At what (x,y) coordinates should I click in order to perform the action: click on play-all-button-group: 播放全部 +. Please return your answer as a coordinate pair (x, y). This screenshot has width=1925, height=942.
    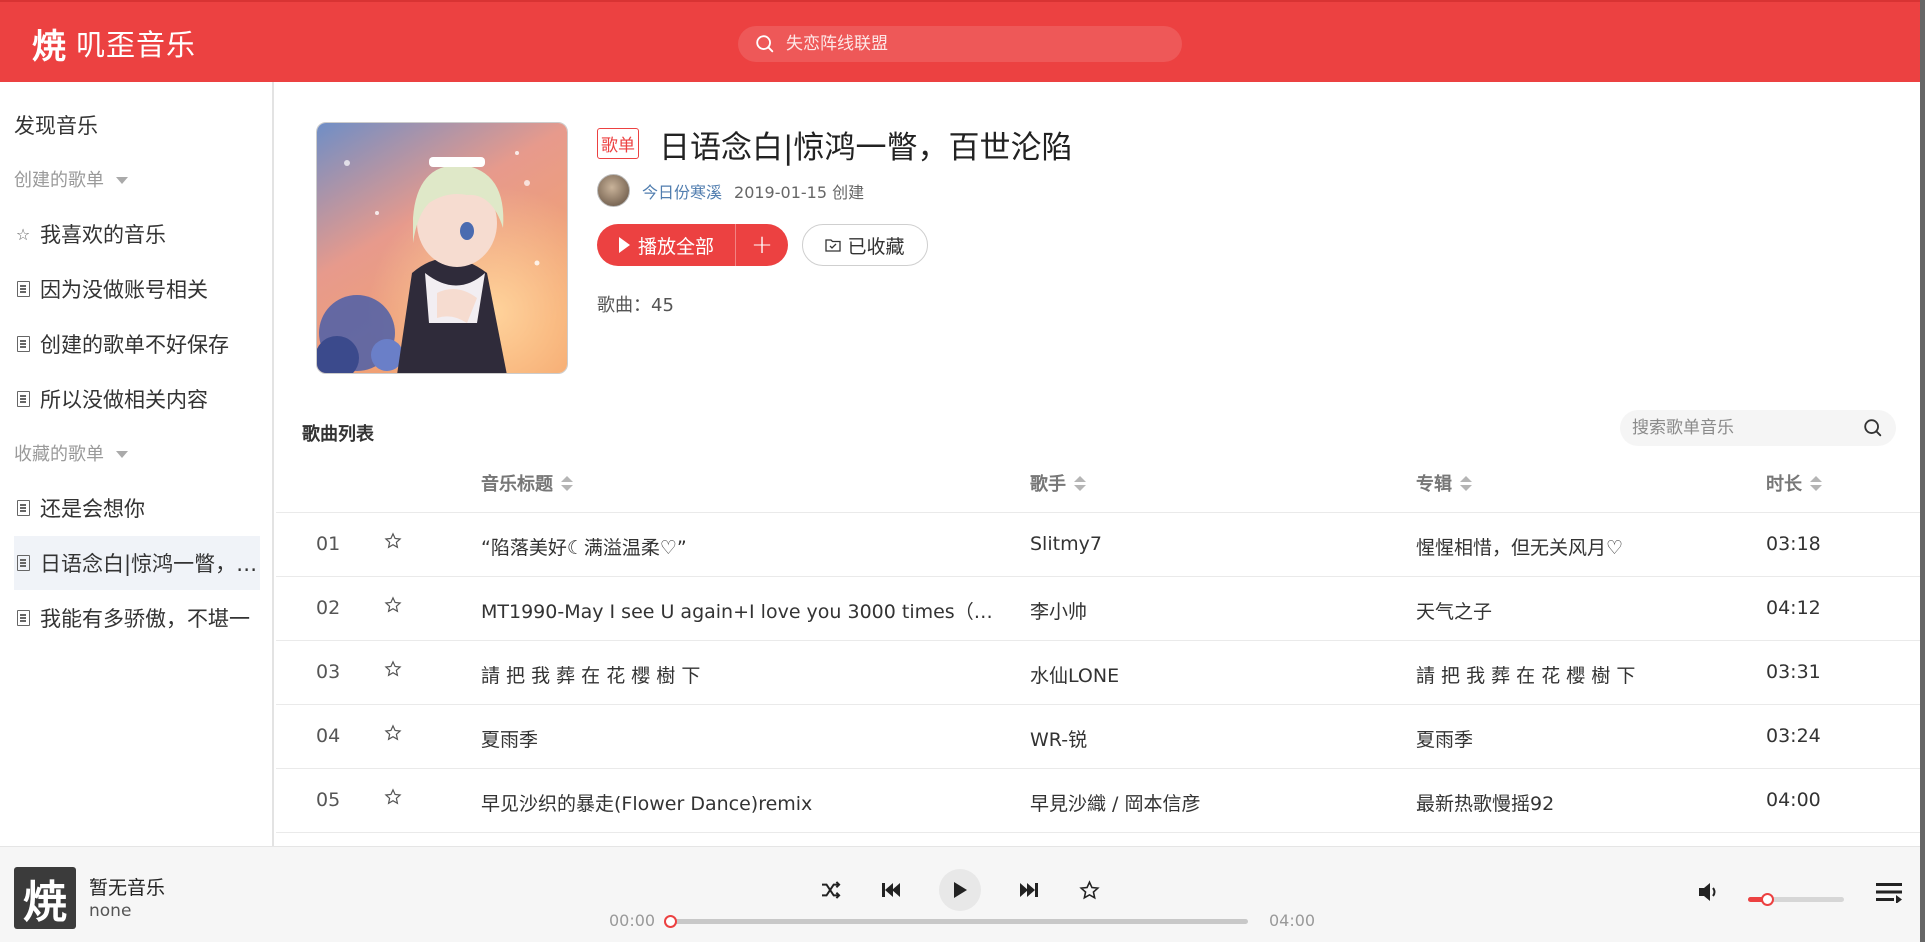
    Looking at the image, I should click on (692, 245).